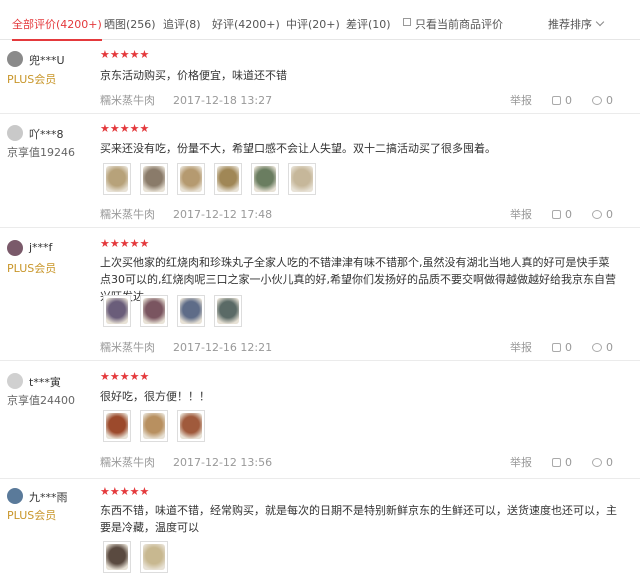 This screenshot has width=640, height=578. What do you see at coordinates (223, 214) in the screenshot?
I see `review-date: 2017-12-12 17:48` at bounding box center [223, 214].